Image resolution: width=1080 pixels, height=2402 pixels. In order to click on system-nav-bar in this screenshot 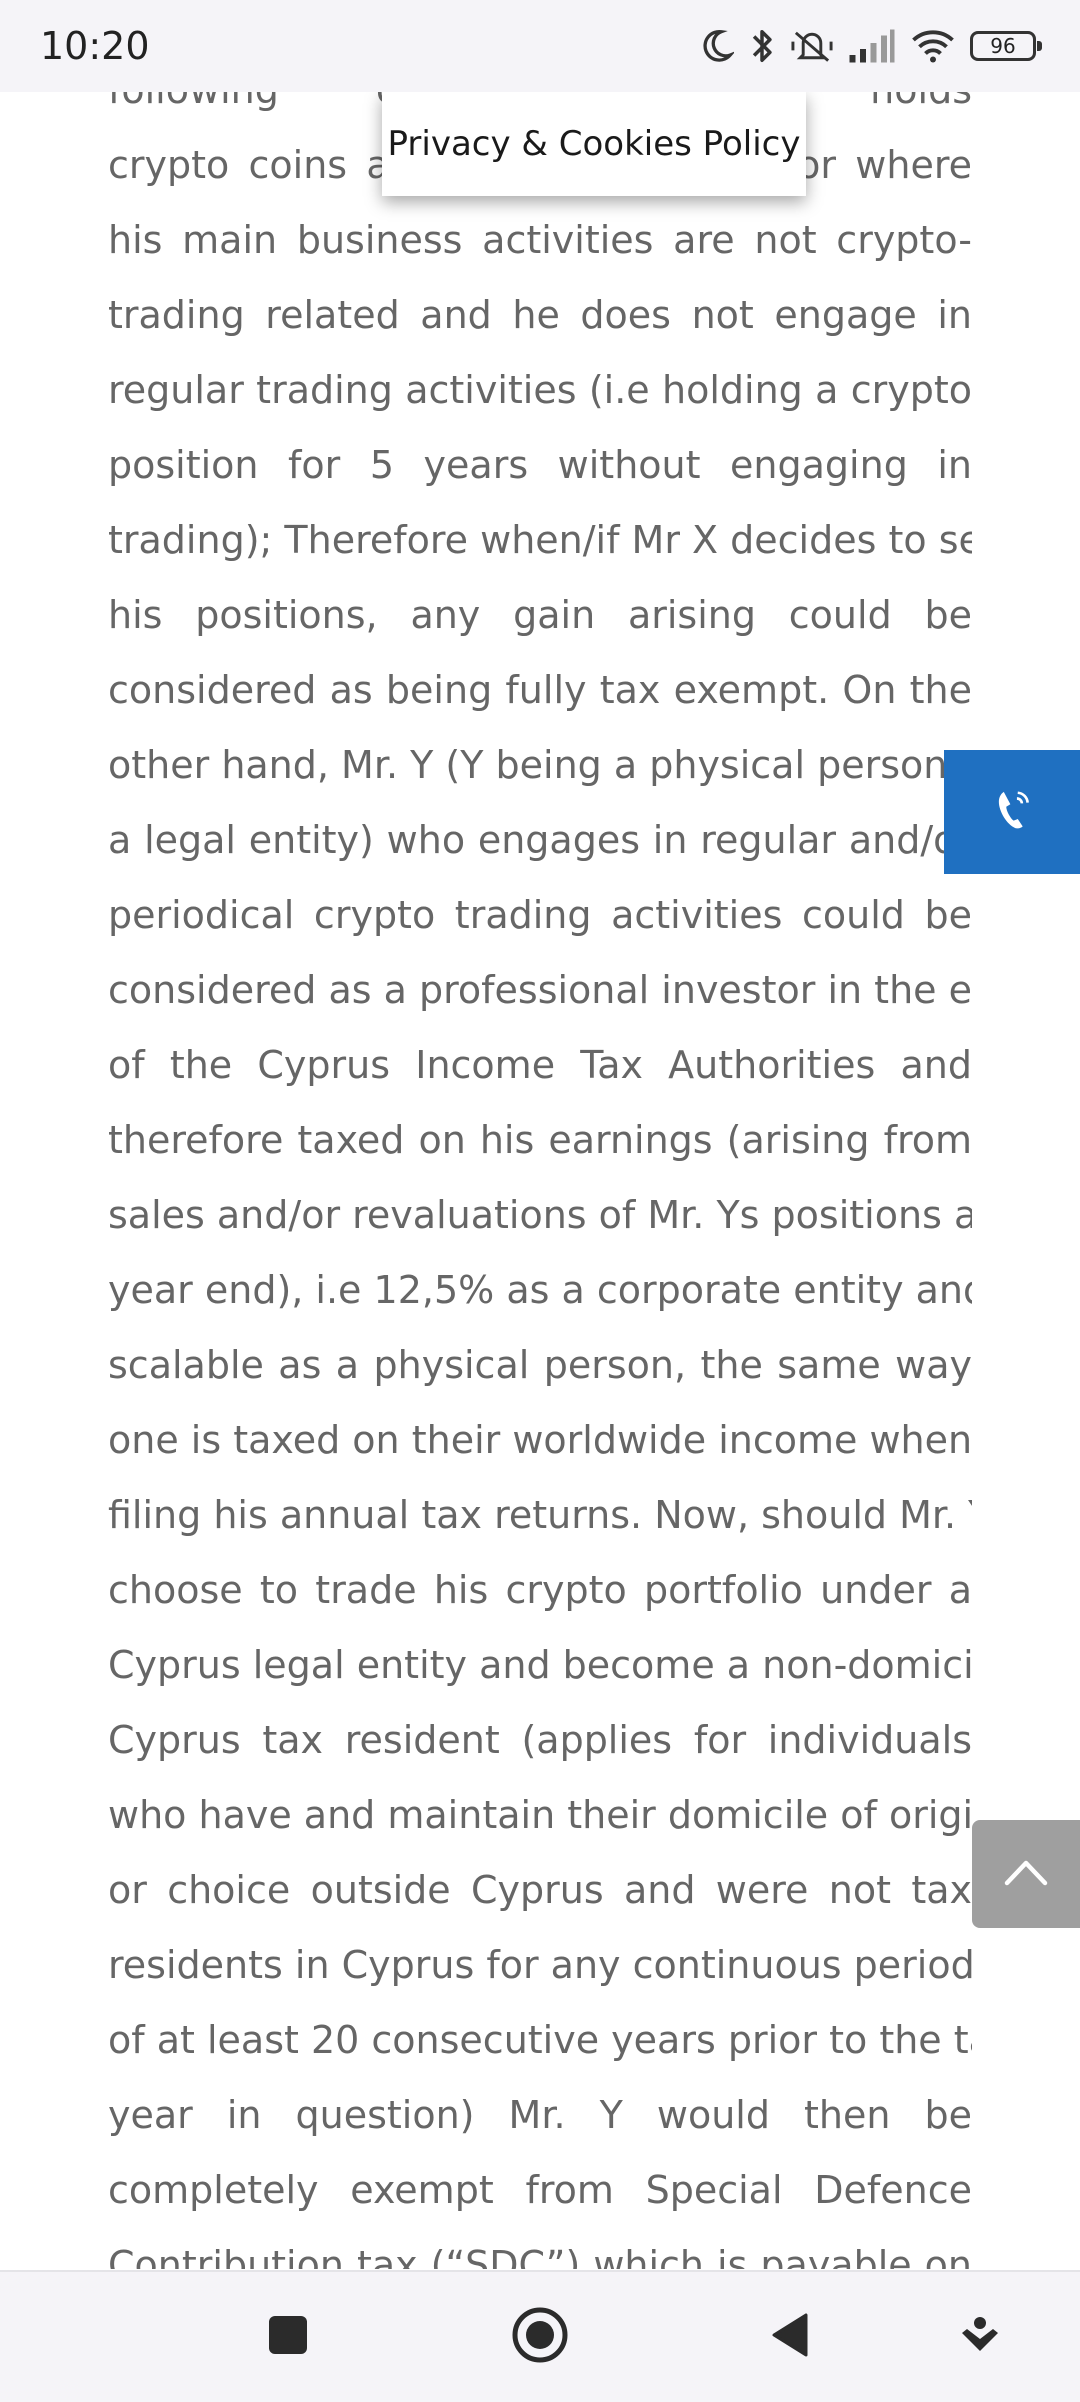, I will do `click(540, 2336)`.